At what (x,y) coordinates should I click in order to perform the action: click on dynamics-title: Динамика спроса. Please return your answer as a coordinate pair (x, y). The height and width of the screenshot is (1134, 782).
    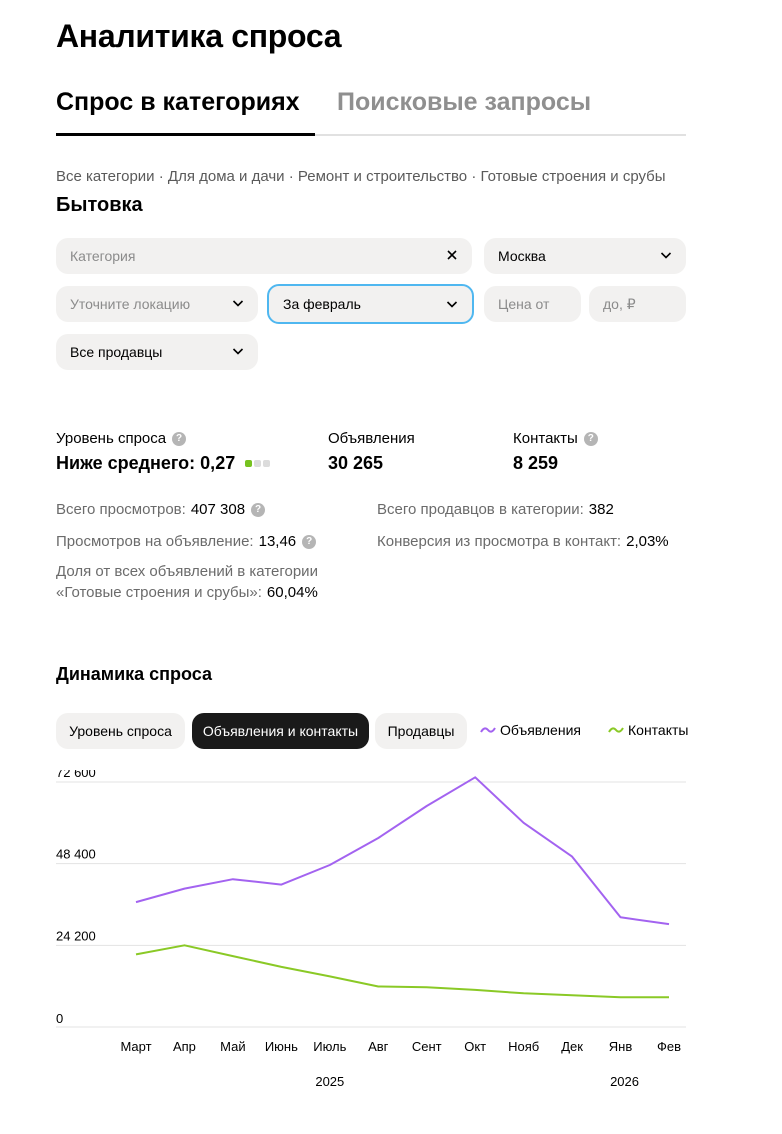
    Looking at the image, I should click on (134, 674).